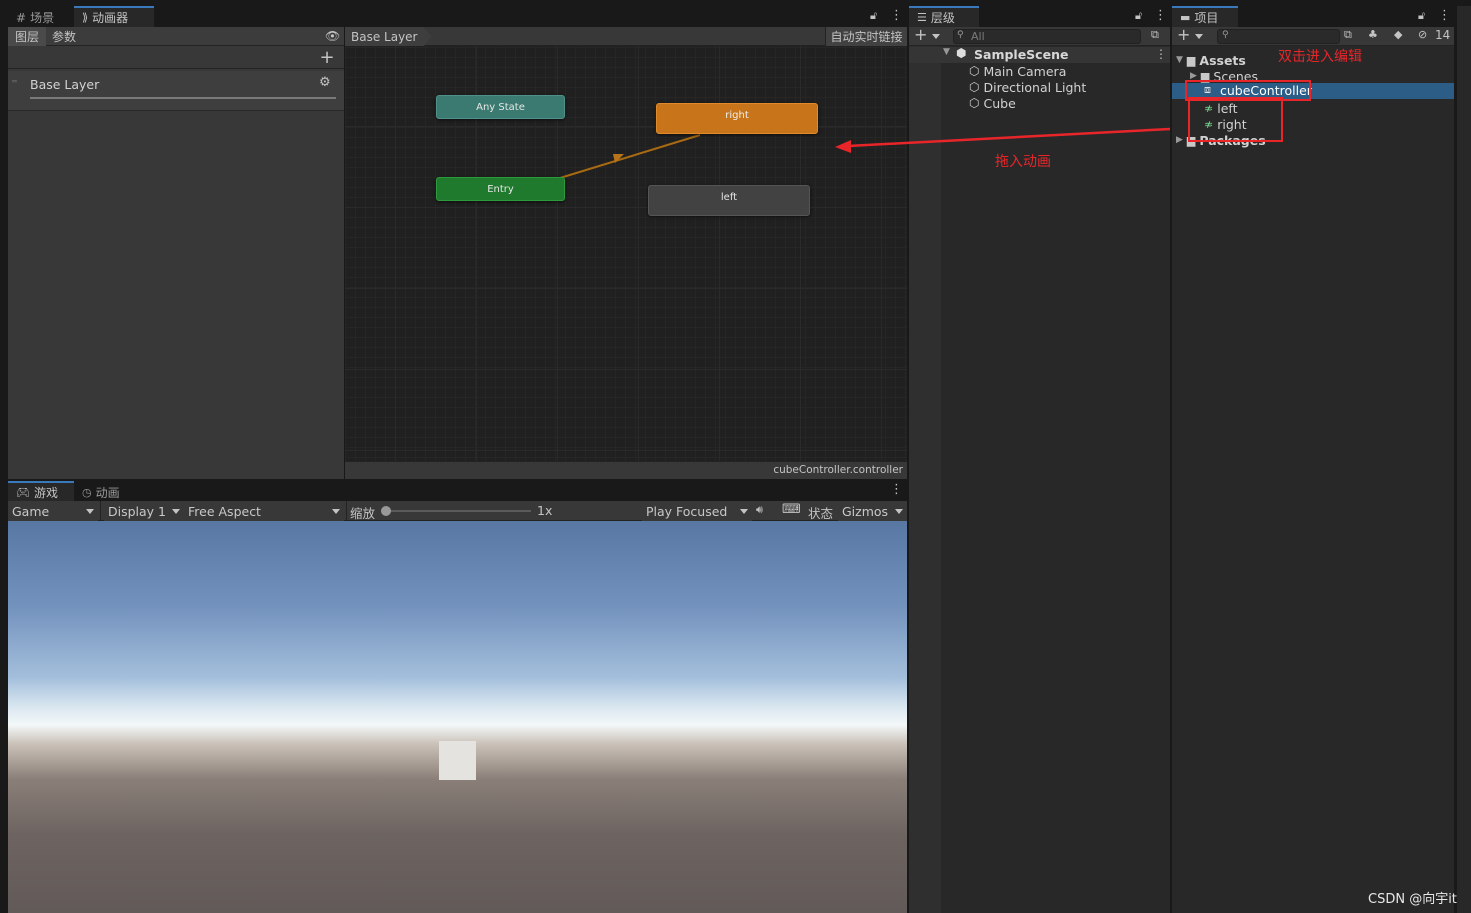 The height and width of the screenshot is (913, 1471). What do you see at coordinates (1412, 899) in the screenshot?
I see `watermark: CSDN @向宇it` at bounding box center [1412, 899].